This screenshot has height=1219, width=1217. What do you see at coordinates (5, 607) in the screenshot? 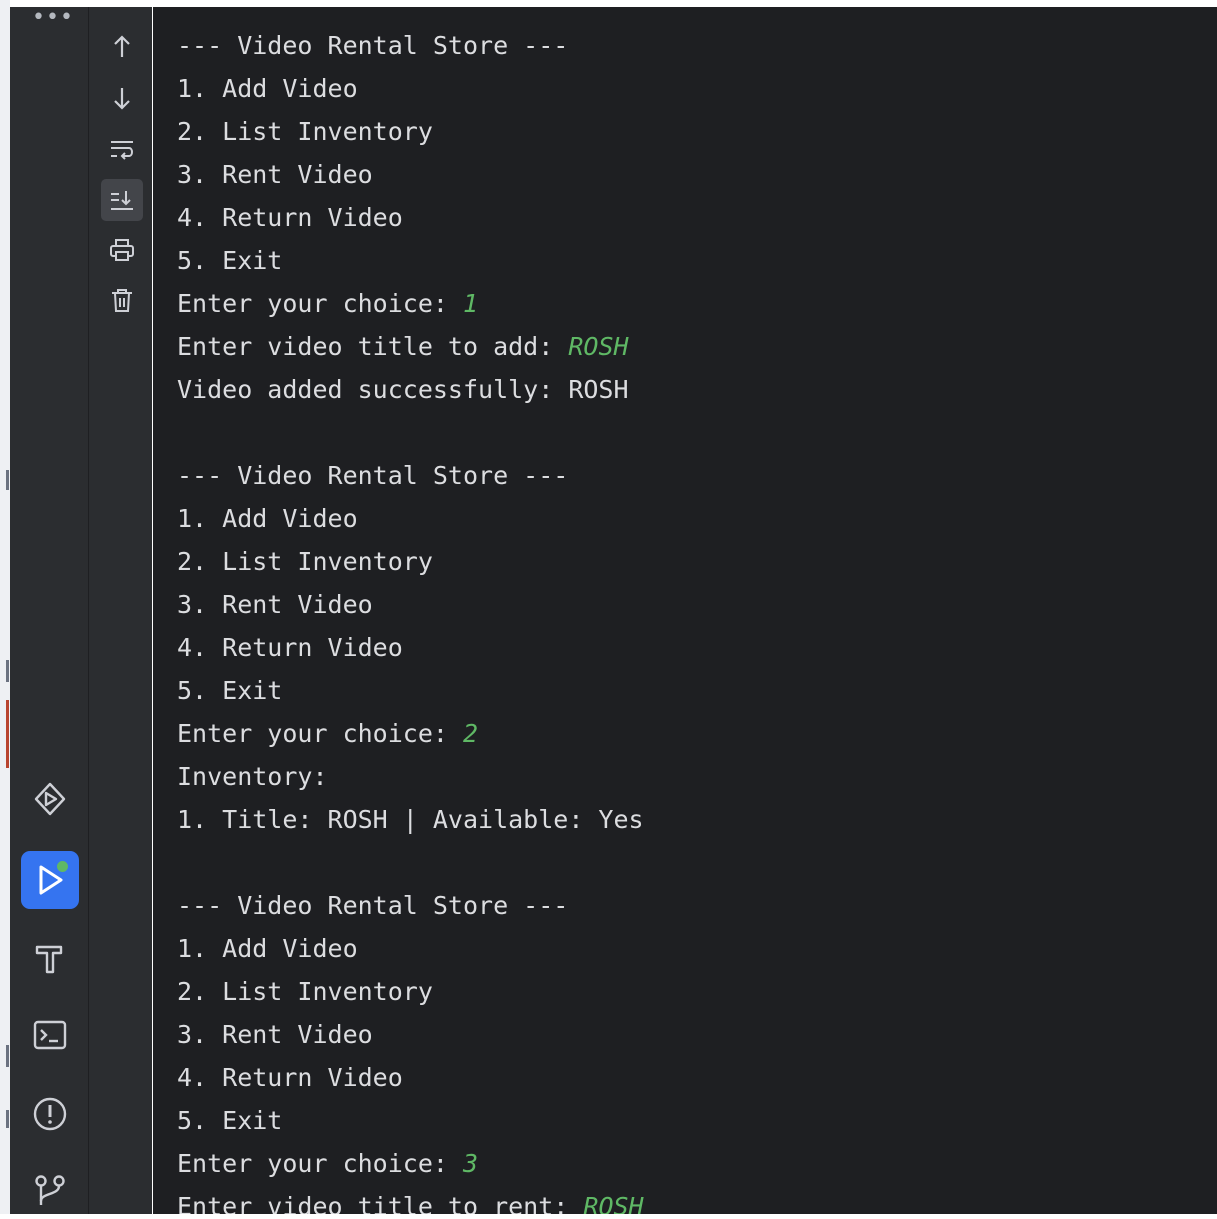
I see `left-window-edge` at bounding box center [5, 607].